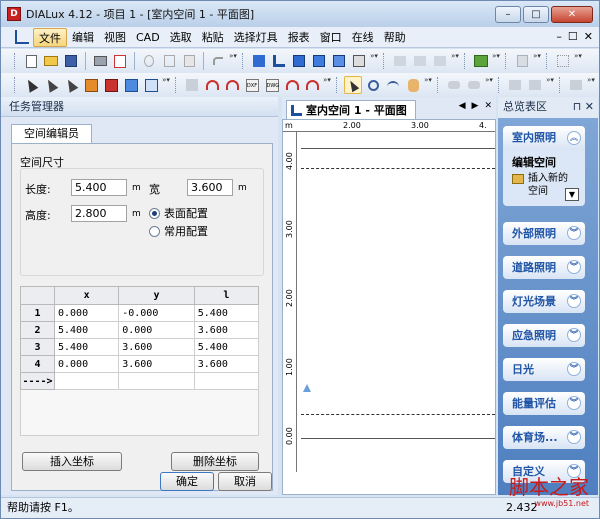  Describe the element at coordinates (272, 85) in the screenshot. I see `dwg-import-icon: DWG` at that location.